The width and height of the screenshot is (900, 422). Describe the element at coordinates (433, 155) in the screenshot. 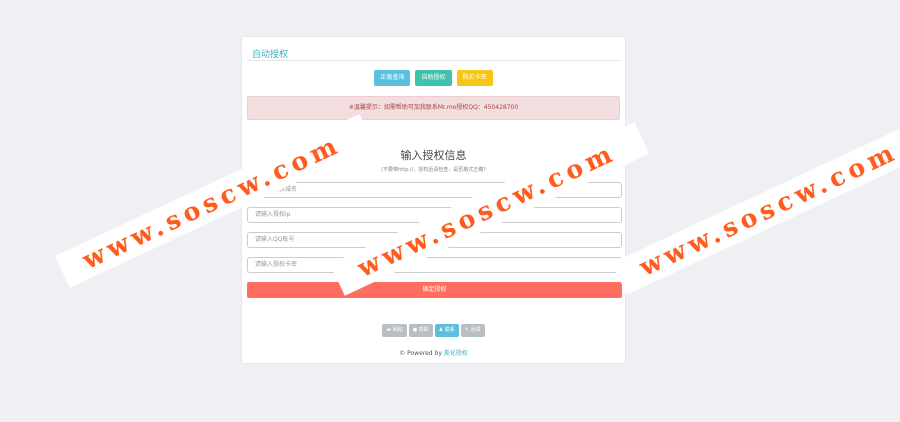

I see `form-heading: 输入授权信息` at that location.